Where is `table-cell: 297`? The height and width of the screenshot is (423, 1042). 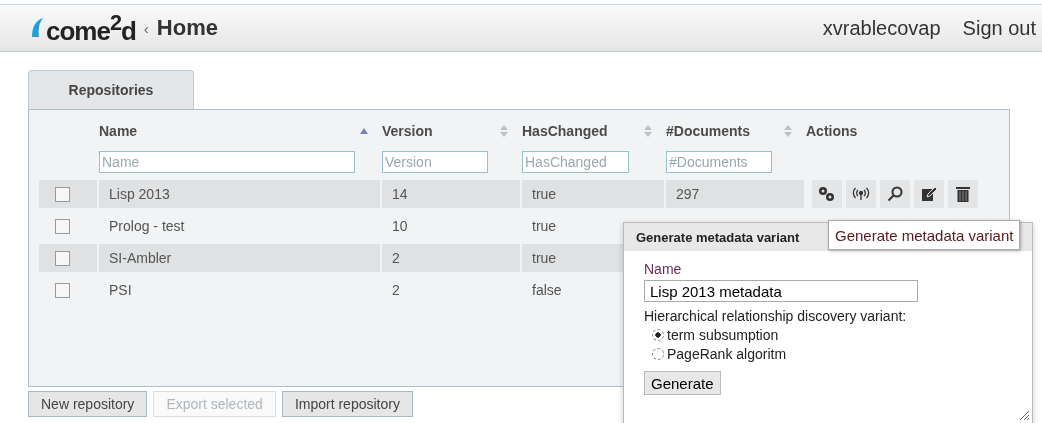
table-cell: 297 is located at coordinates (688, 194).